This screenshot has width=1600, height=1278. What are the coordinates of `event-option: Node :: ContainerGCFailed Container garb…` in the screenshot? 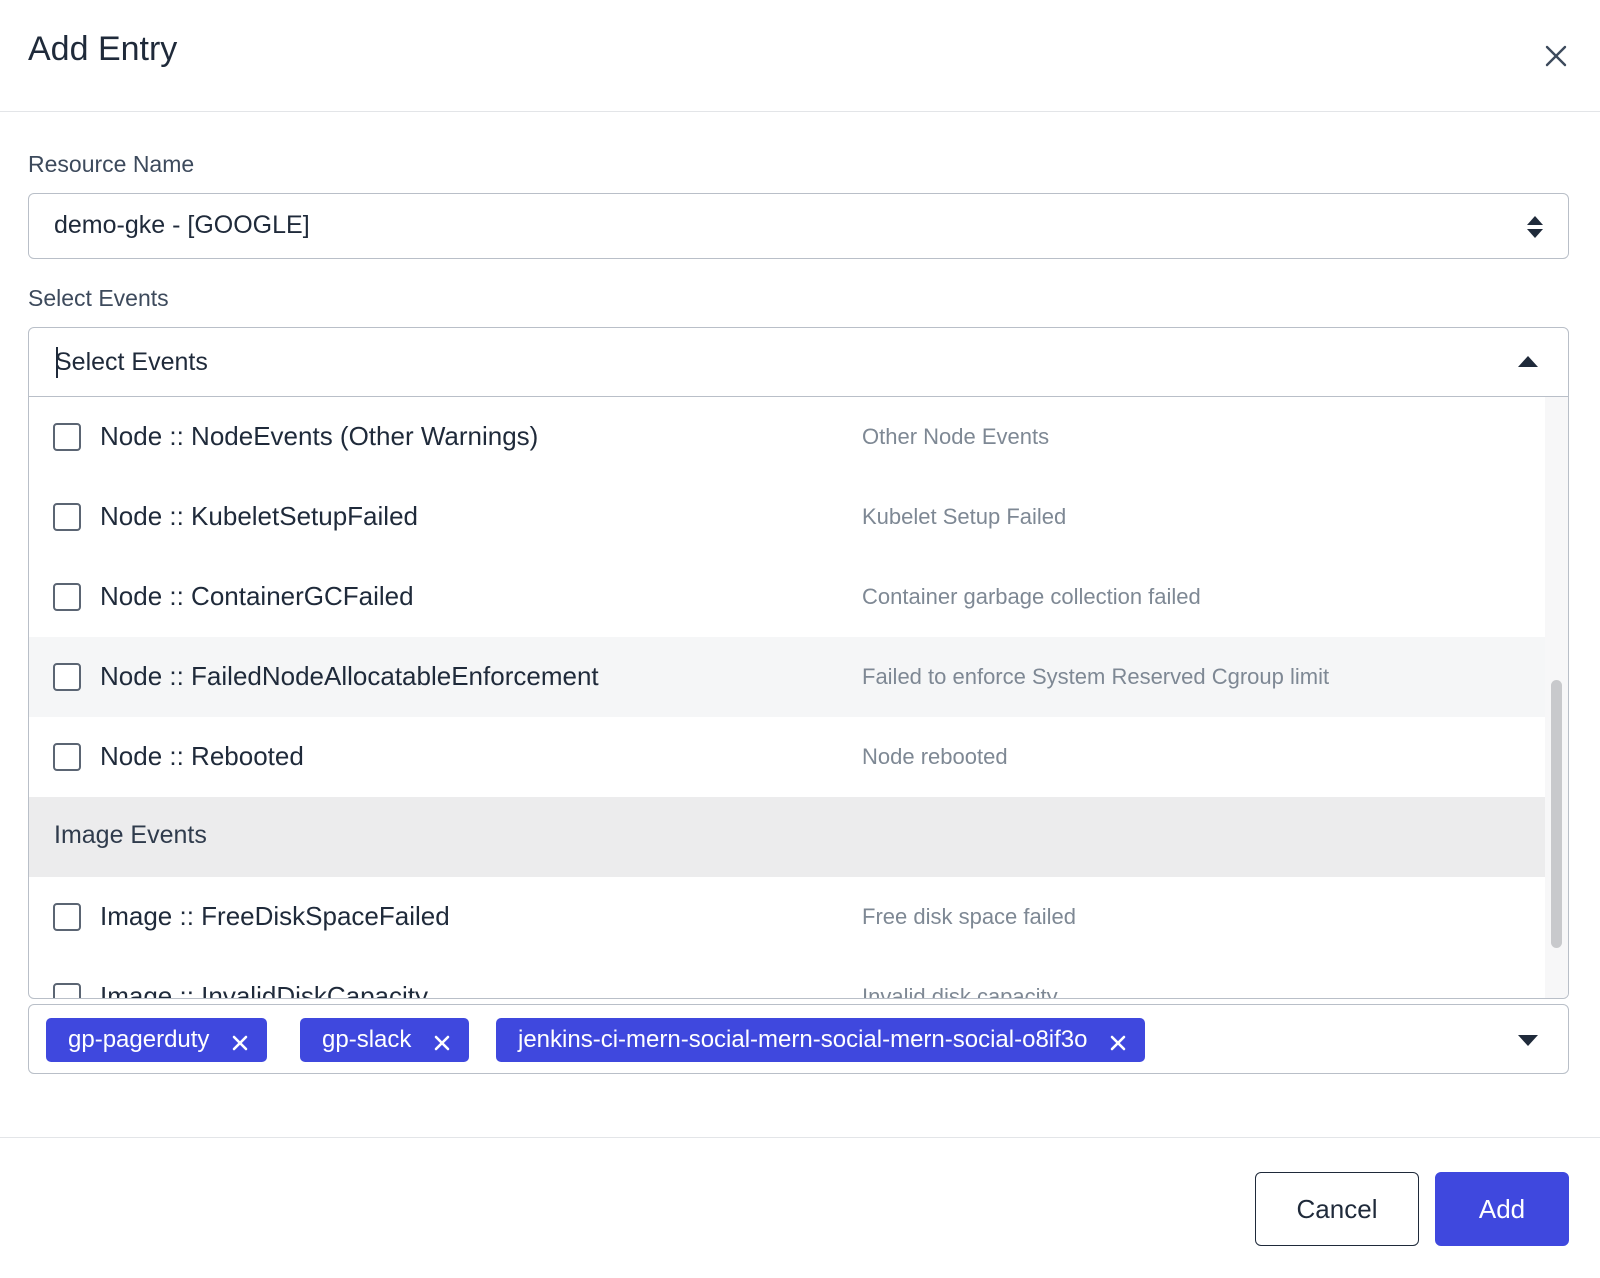 It's located at (787, 597).